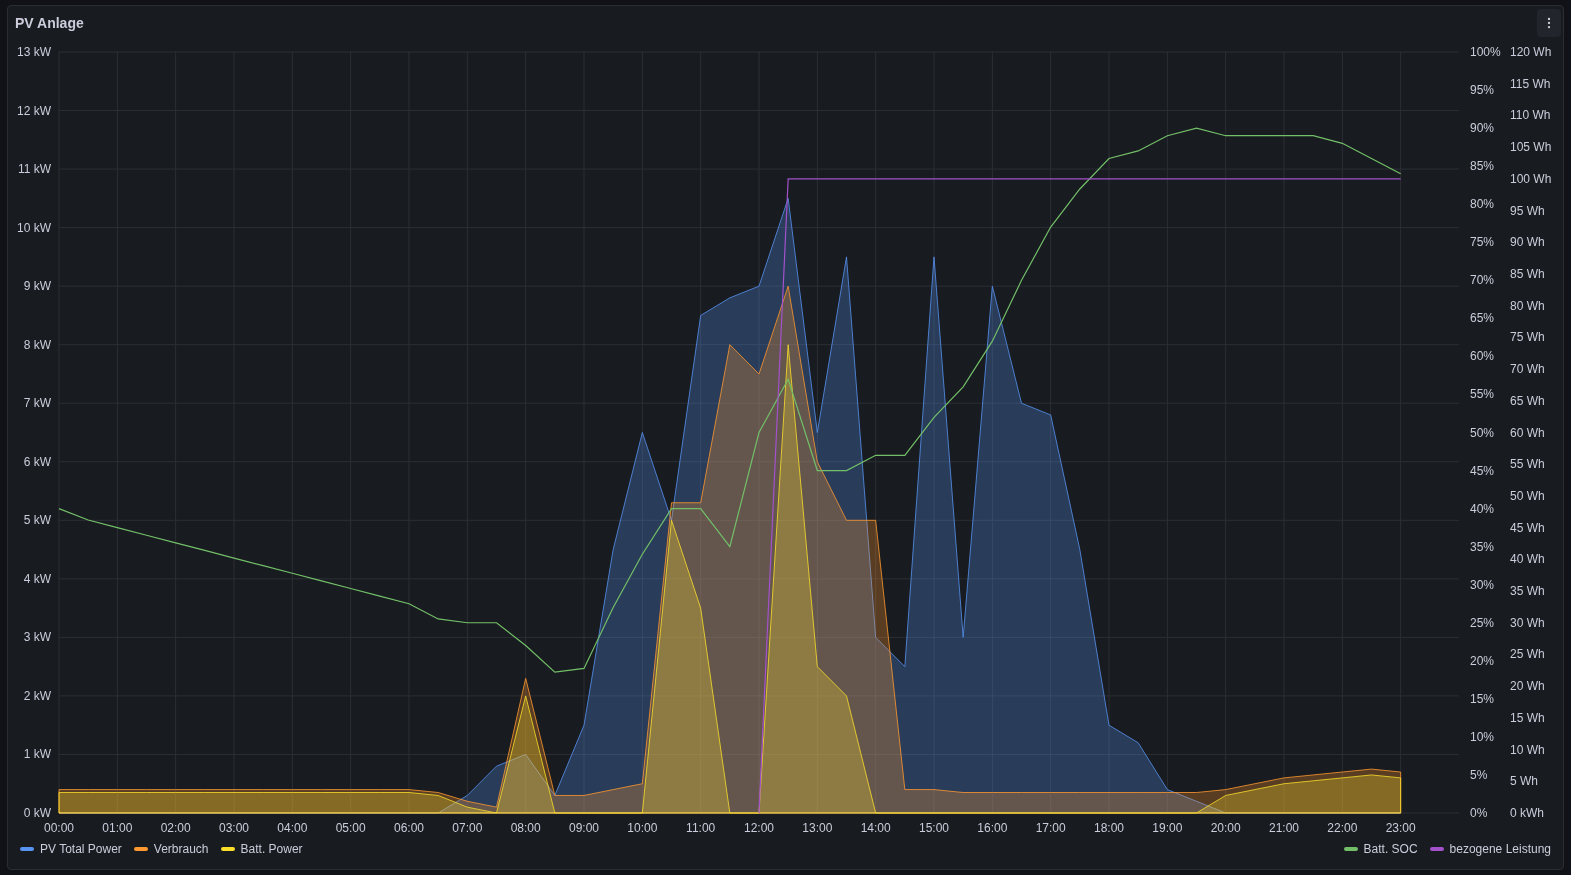  I want to click on axis-label: 40 Wh, so click(1527, 559).